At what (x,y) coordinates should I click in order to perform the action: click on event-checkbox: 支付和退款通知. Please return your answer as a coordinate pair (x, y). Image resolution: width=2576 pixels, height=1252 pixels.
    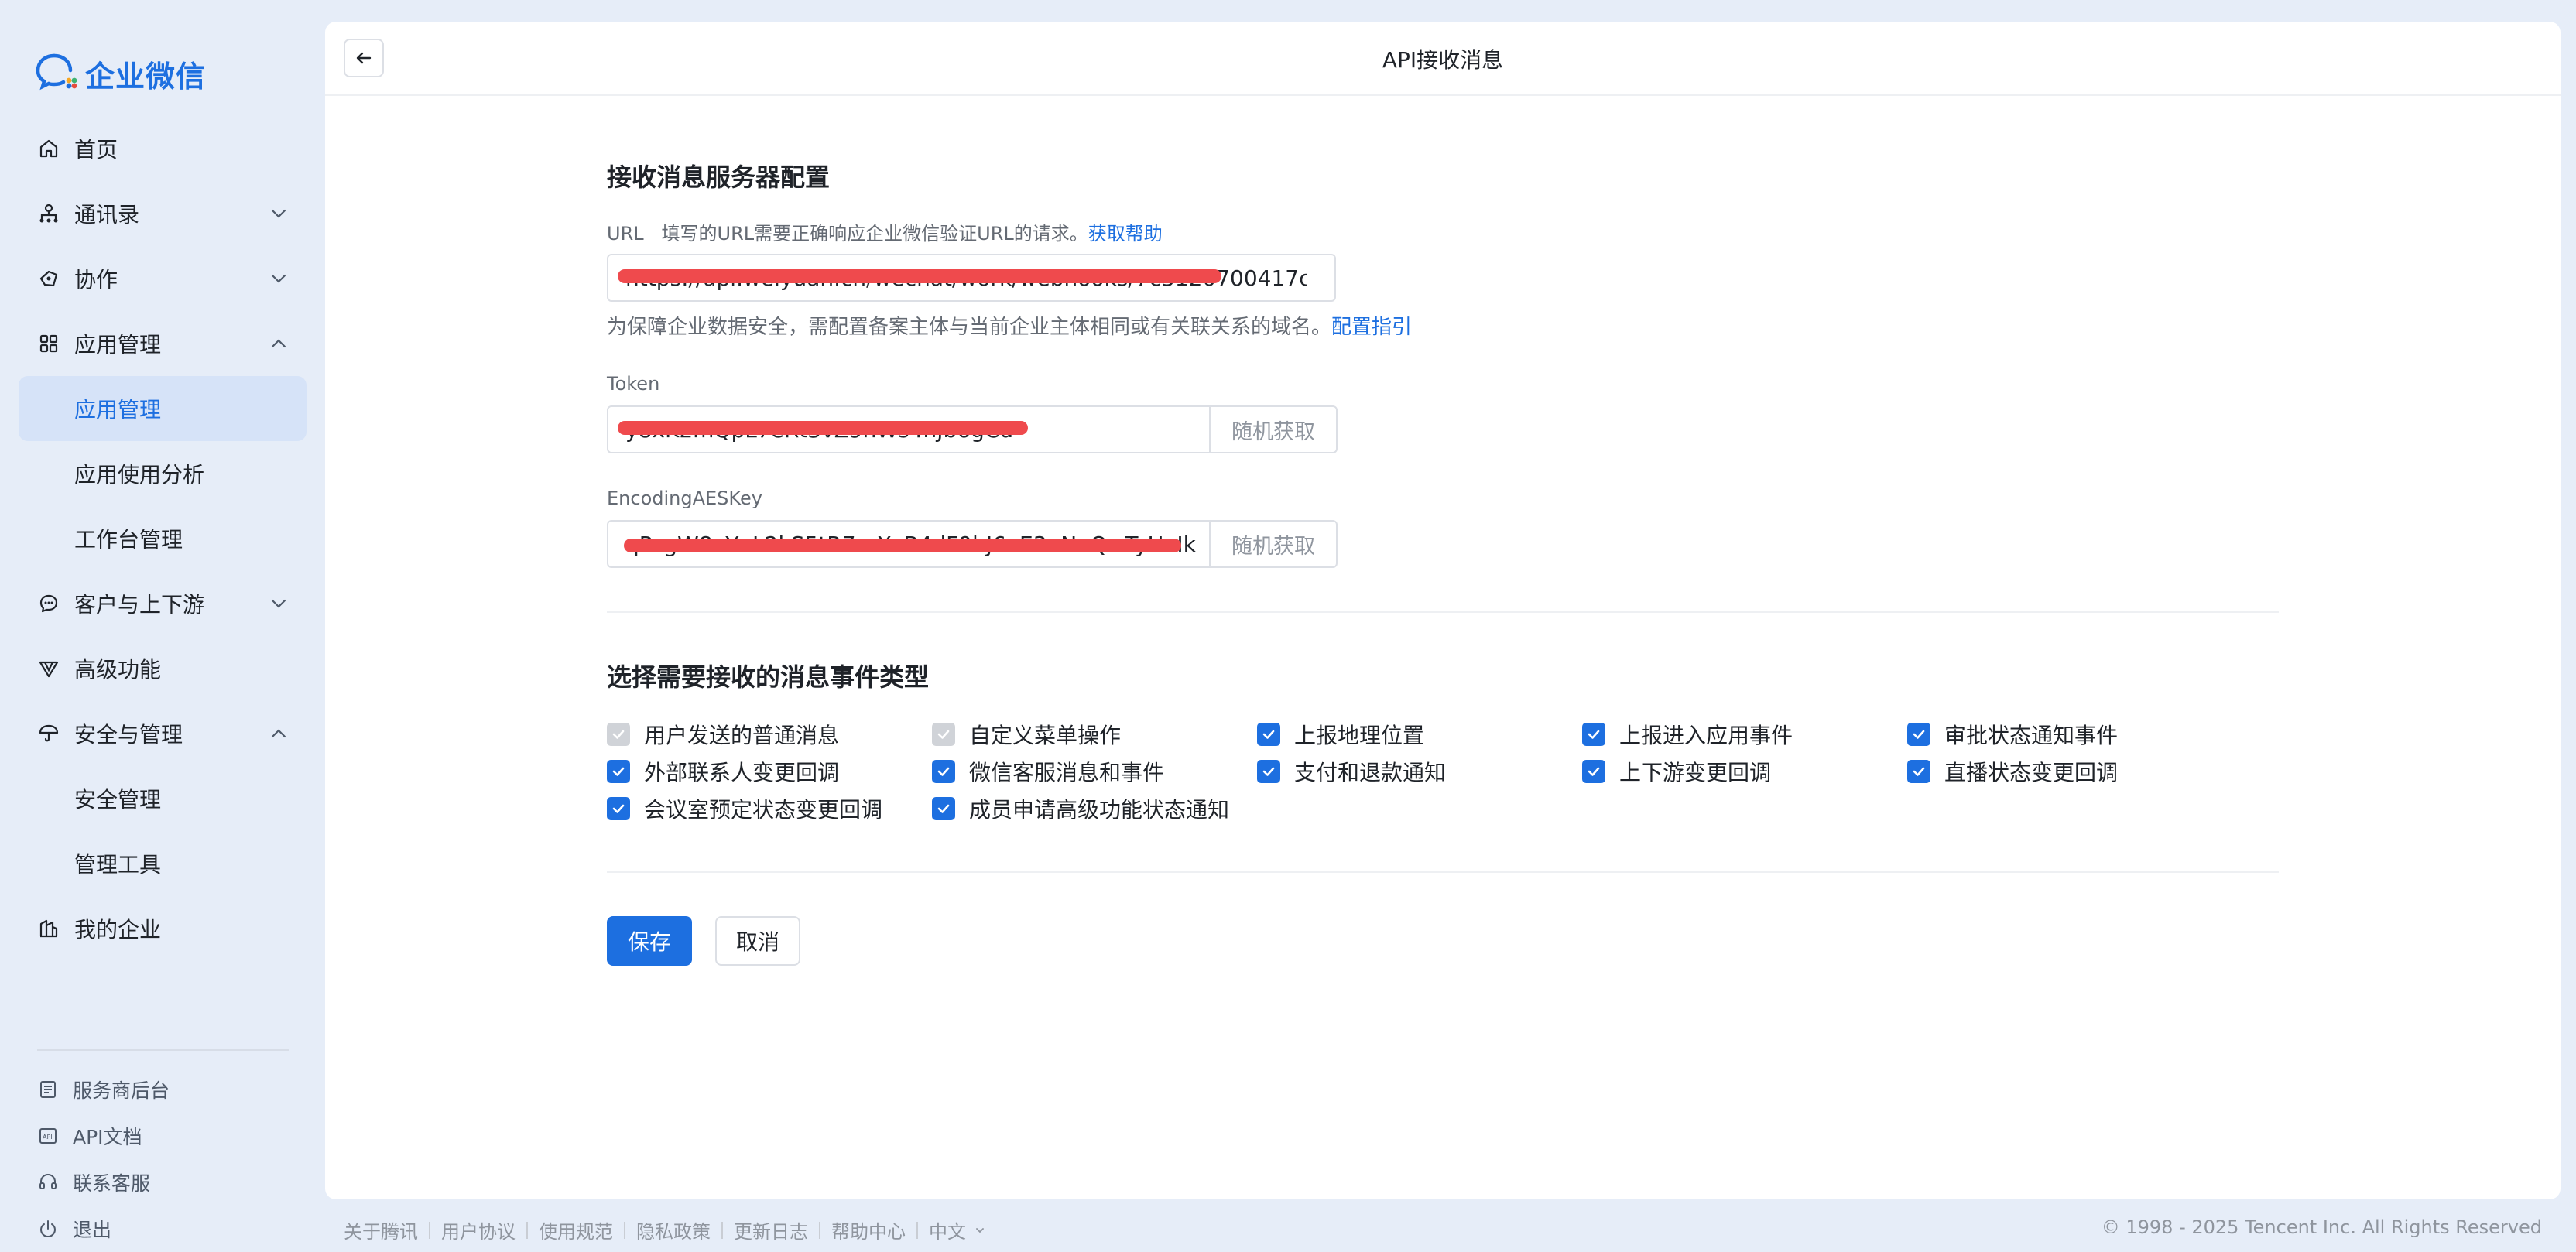
    Looking at the image, I should click on (1419, 771).